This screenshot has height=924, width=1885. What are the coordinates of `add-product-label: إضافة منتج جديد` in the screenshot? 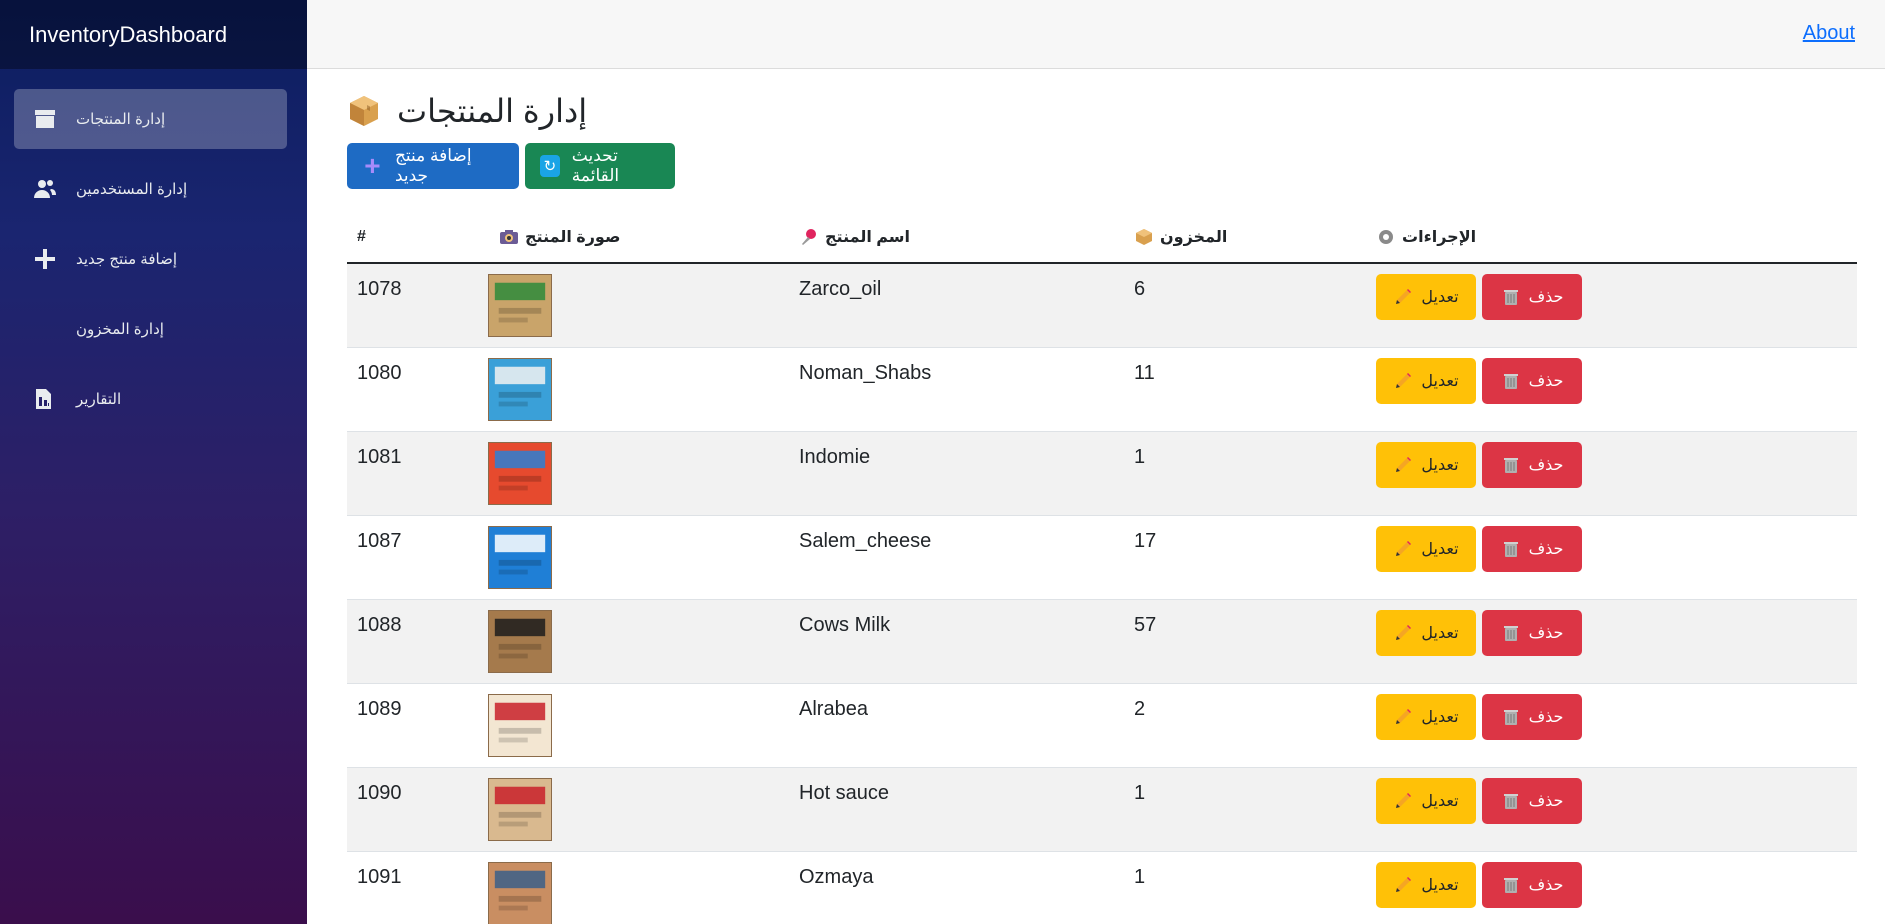 It's located at (433, 165).